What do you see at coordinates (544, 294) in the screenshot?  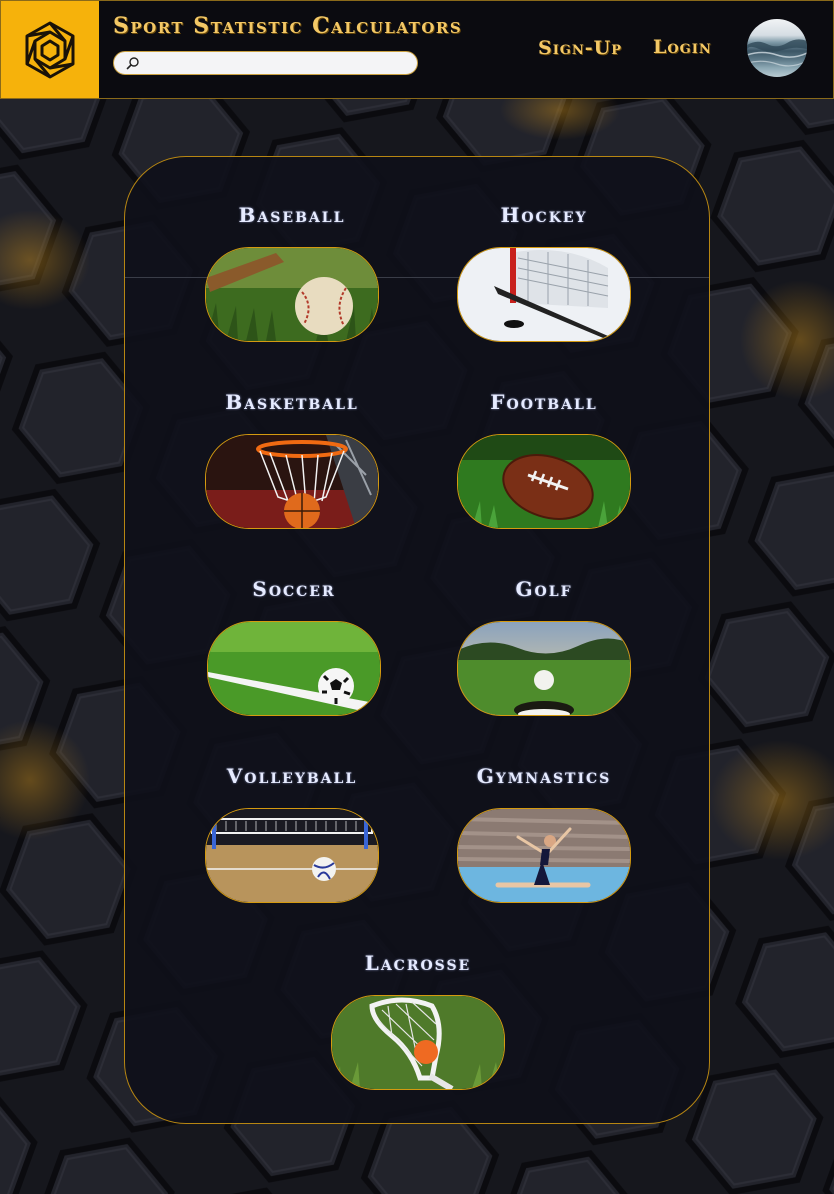 I see `hockey-image` at bounding box center [544, 294].